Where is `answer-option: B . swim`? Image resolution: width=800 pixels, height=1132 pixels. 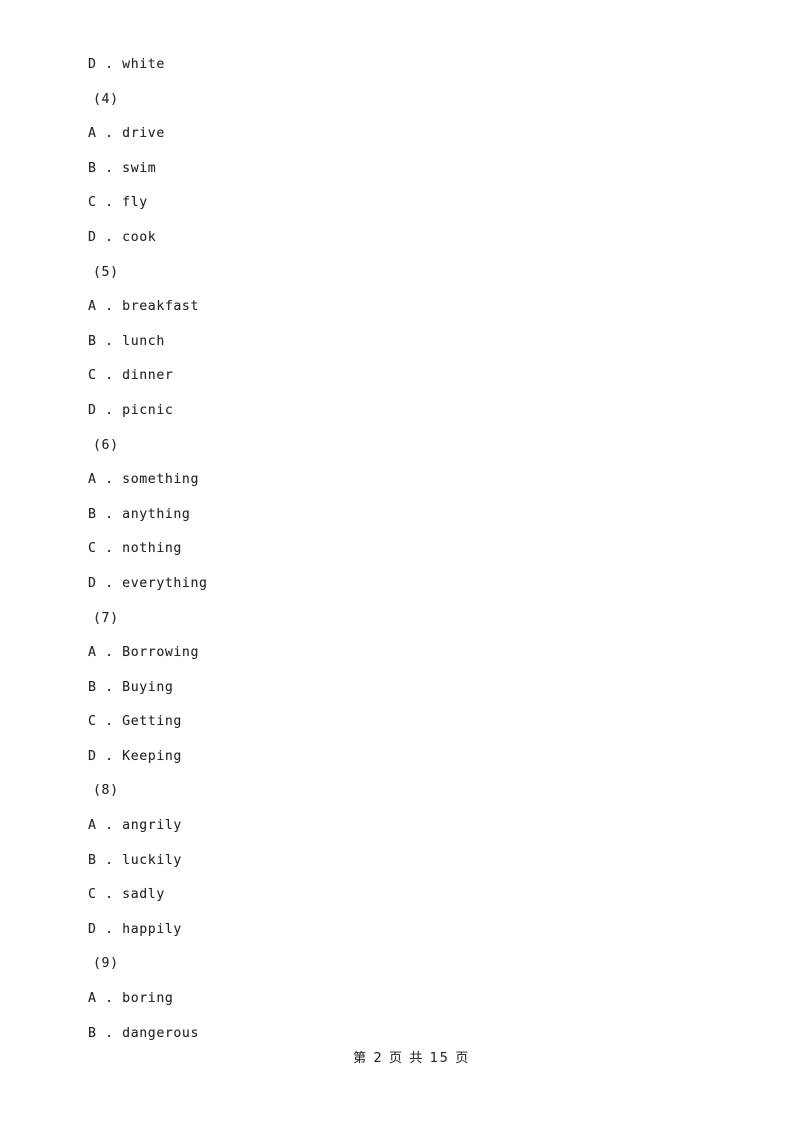
answer-option: B . swim is located at coordinates (388, 169).